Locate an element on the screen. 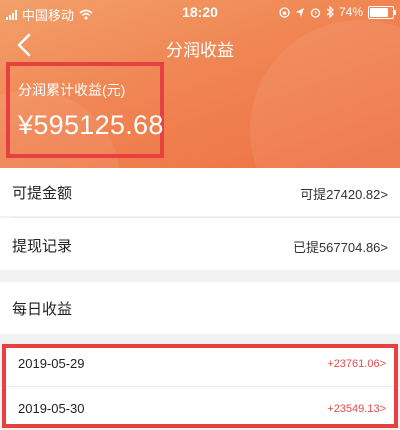 The width and height of the screenshot is (400, 430). withdrawable-label: 可提金额 is located at coordinates (42, 193).